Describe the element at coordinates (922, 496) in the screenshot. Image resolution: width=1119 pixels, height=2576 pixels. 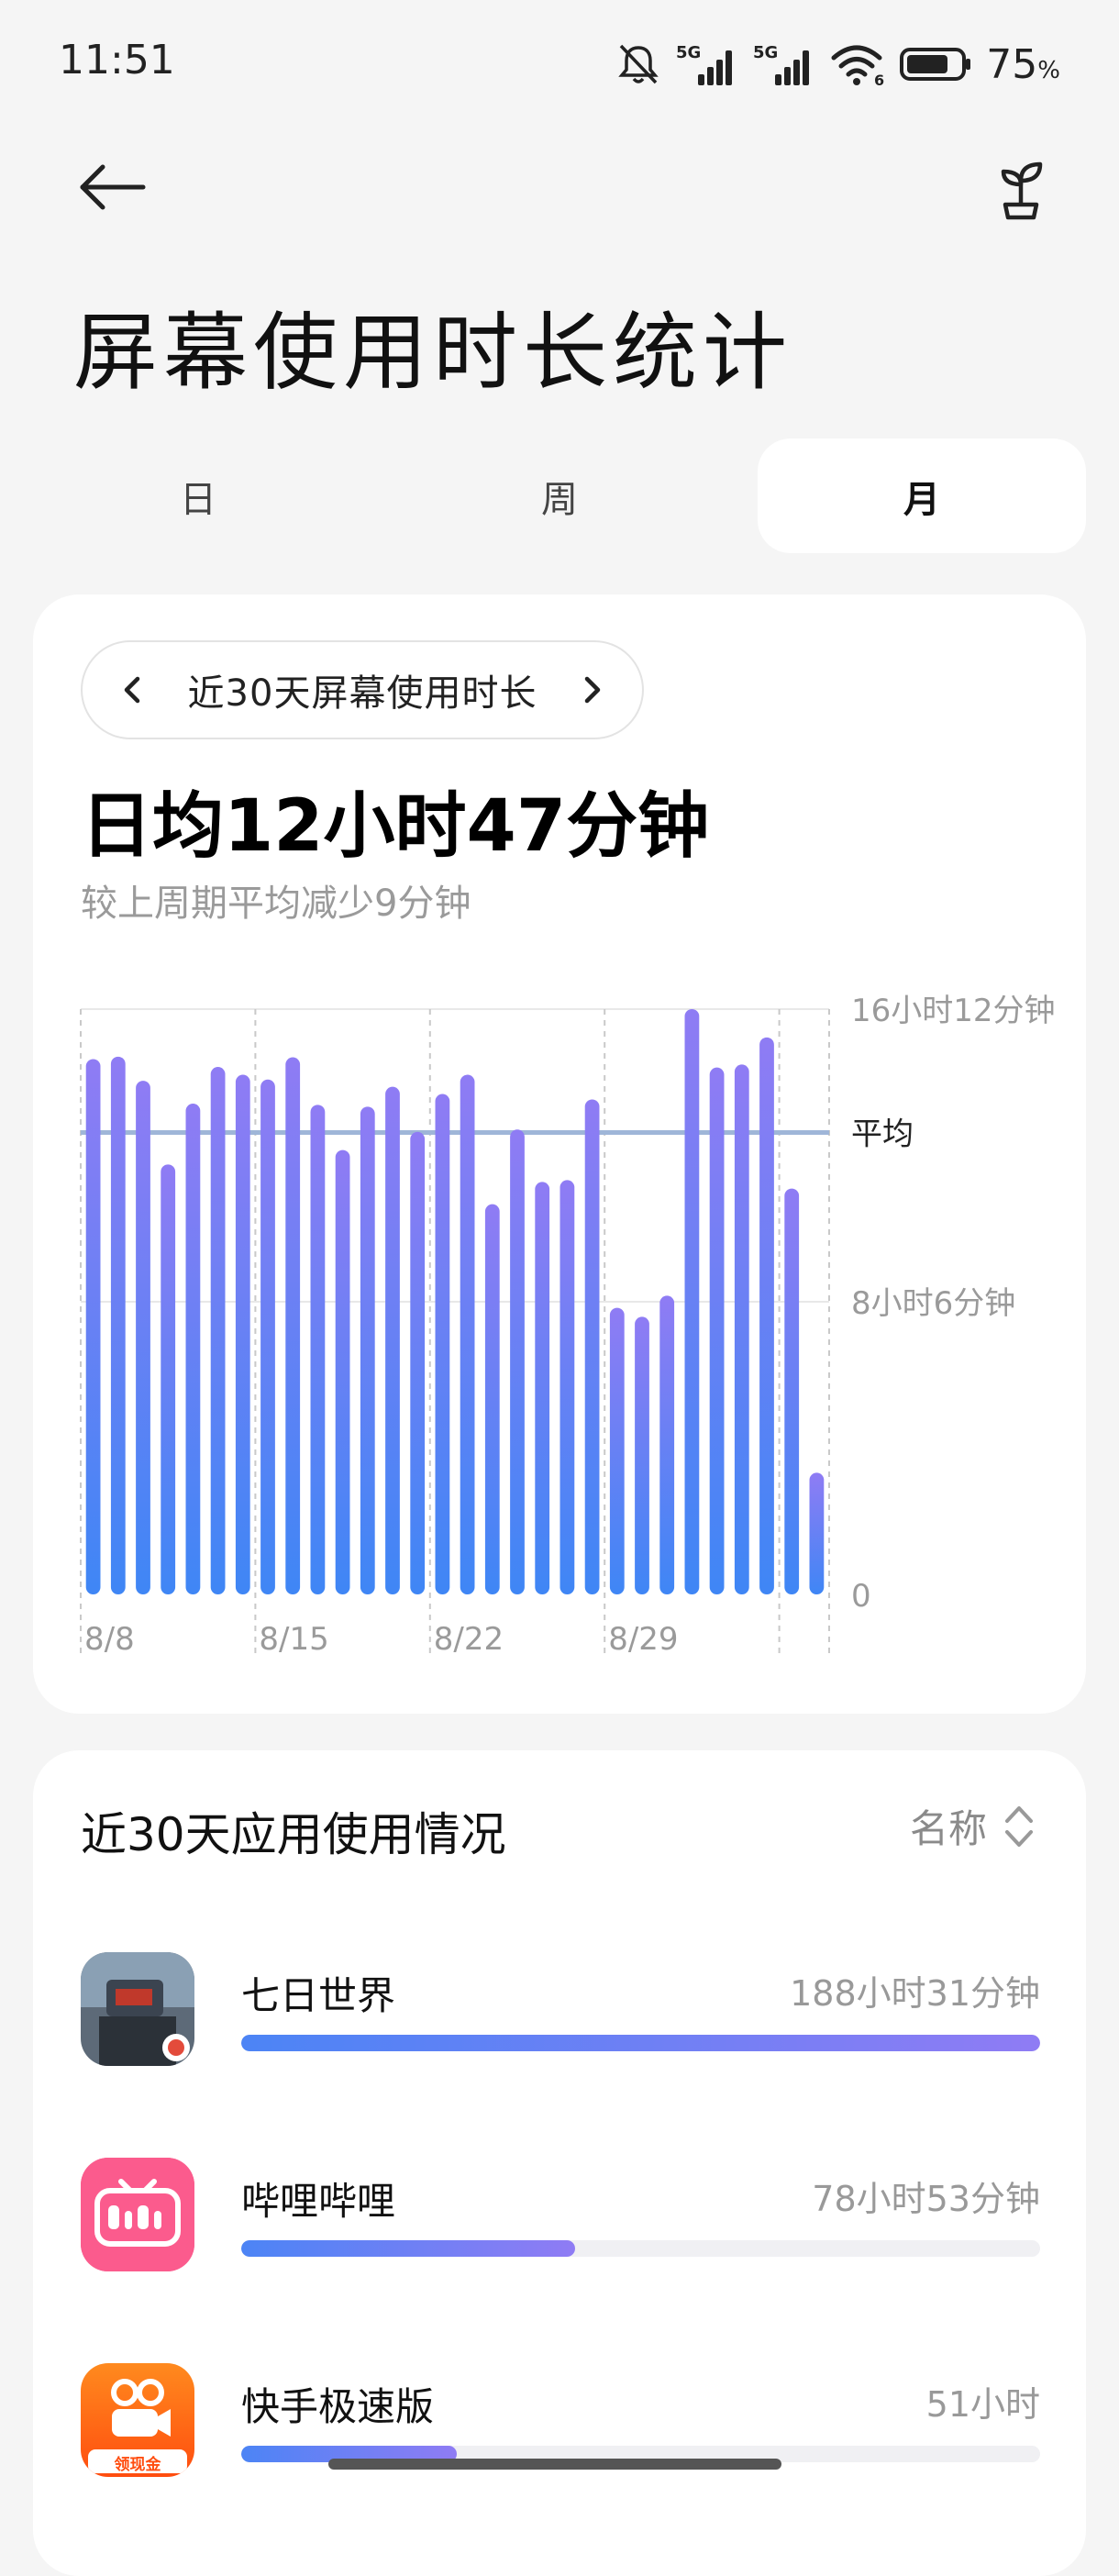
I see `tab-month: 月` at that location.